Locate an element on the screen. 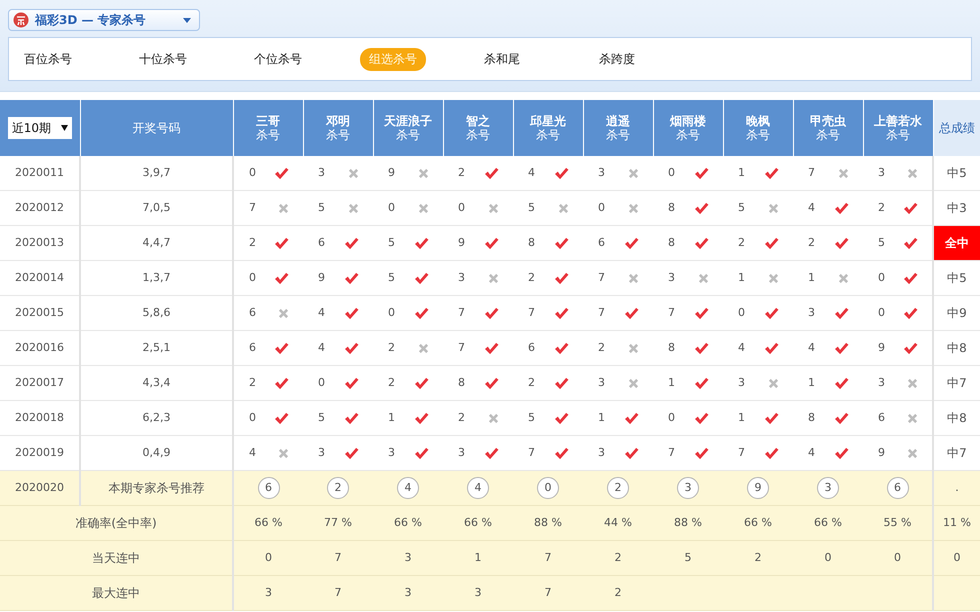 The image size is (980, 612). period-cell: 2020018 is located at coordinates (39, 417).